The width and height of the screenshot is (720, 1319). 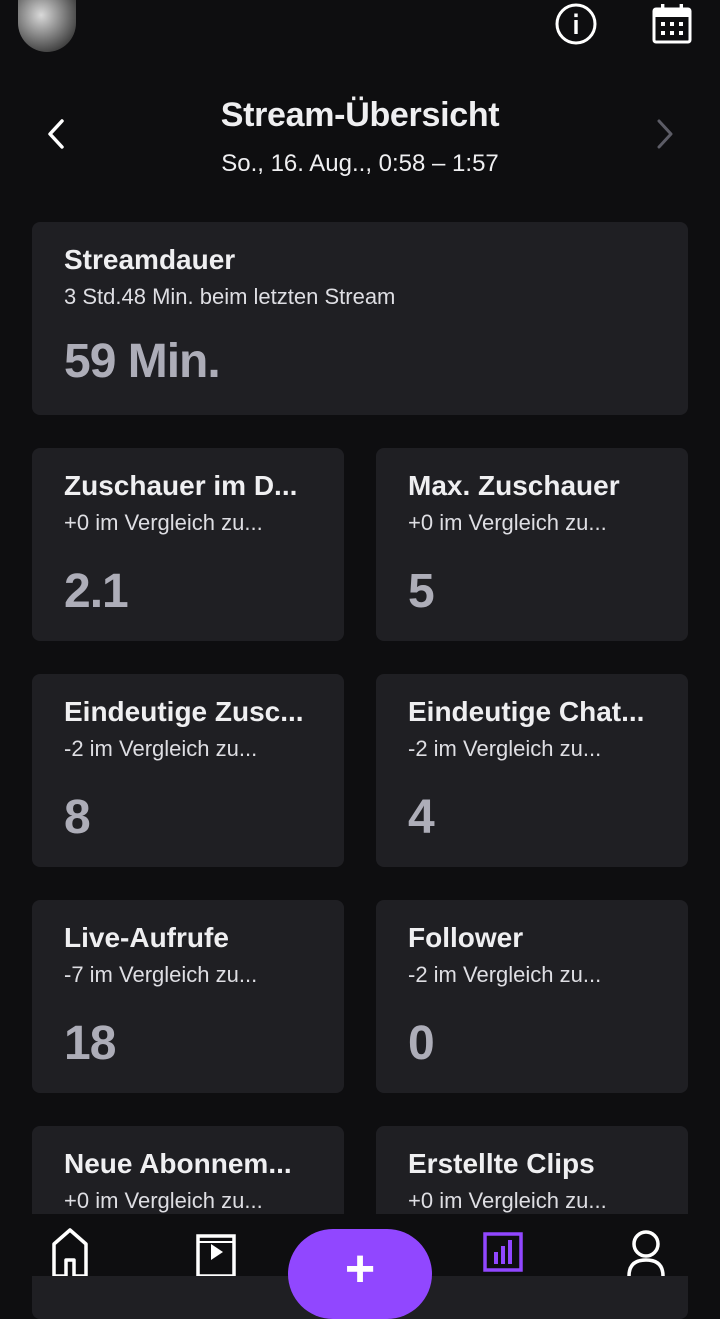 I want to click on card-value: 8, so click(x=77, y=817).